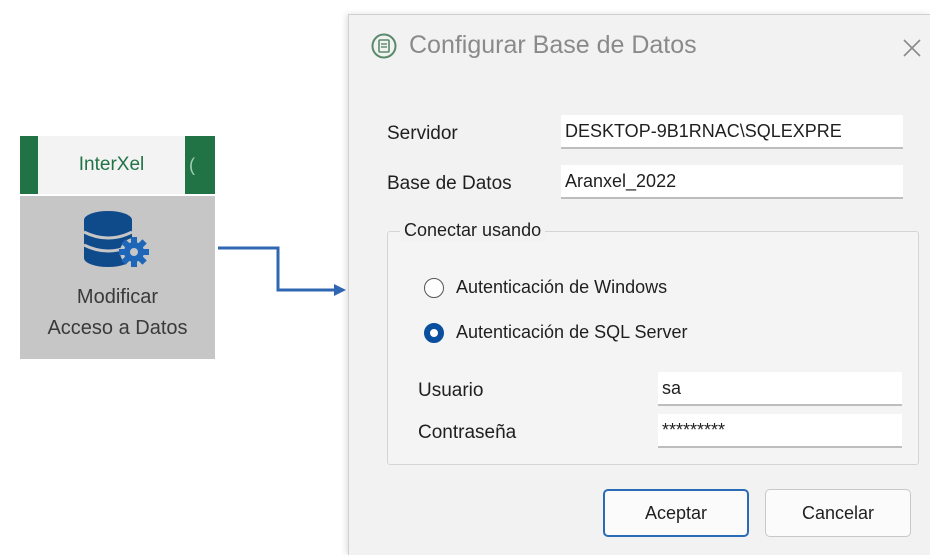  I want to click on usuario-input: sa, so click(780, 389).